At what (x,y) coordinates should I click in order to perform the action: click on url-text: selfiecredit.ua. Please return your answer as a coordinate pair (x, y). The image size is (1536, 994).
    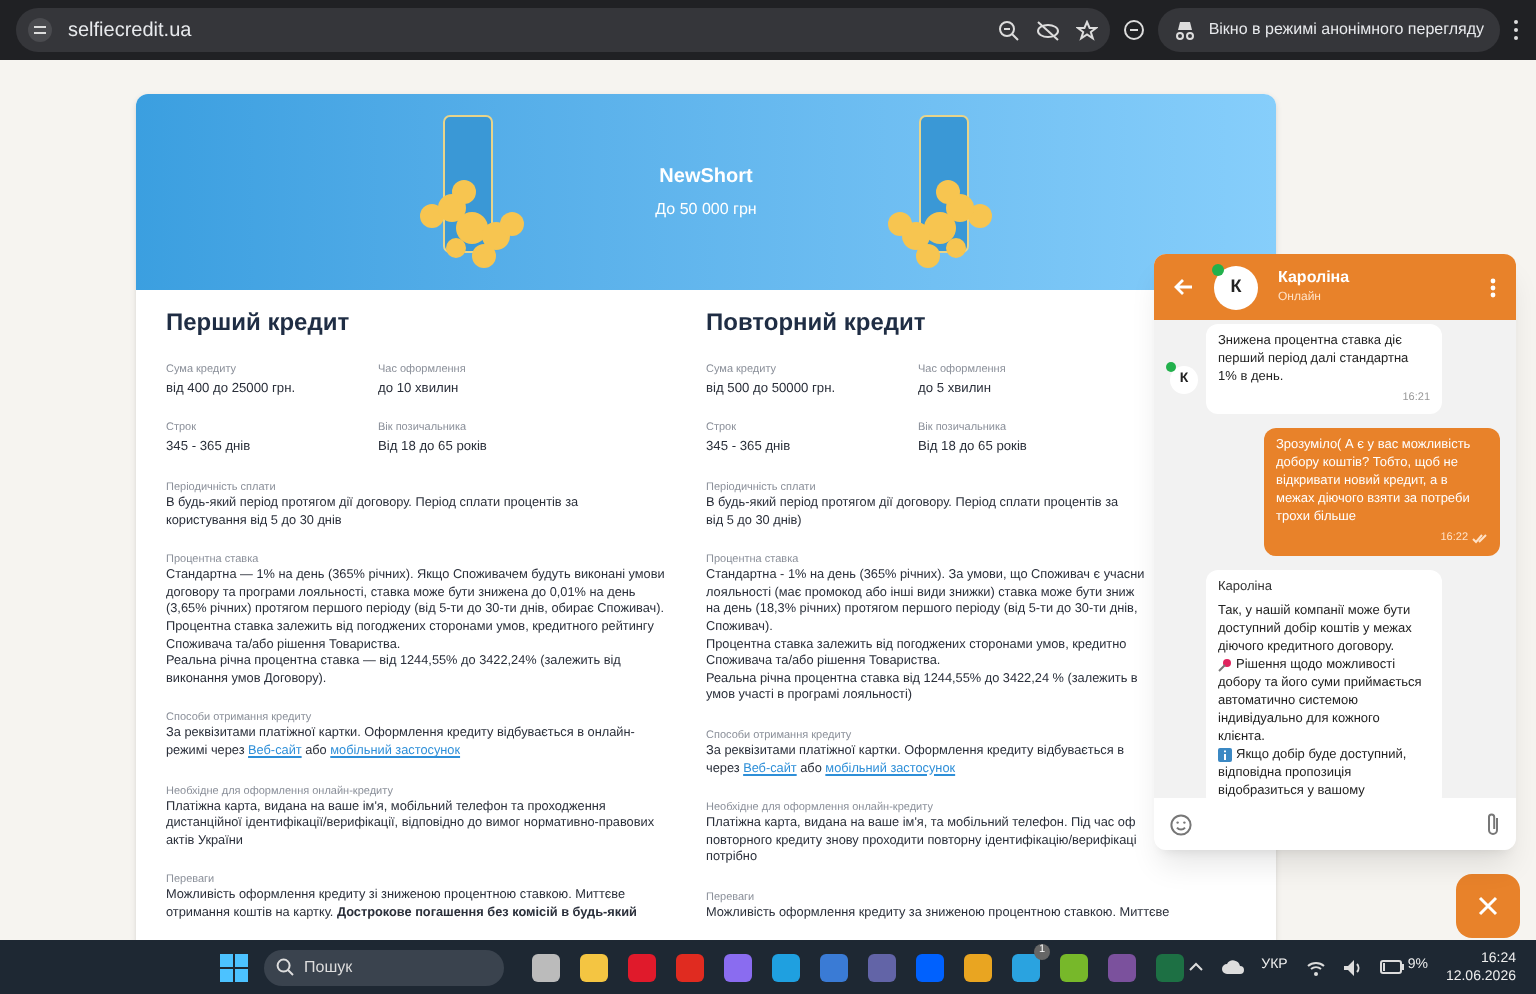
    Looking at the image, I should click on (131, 31).